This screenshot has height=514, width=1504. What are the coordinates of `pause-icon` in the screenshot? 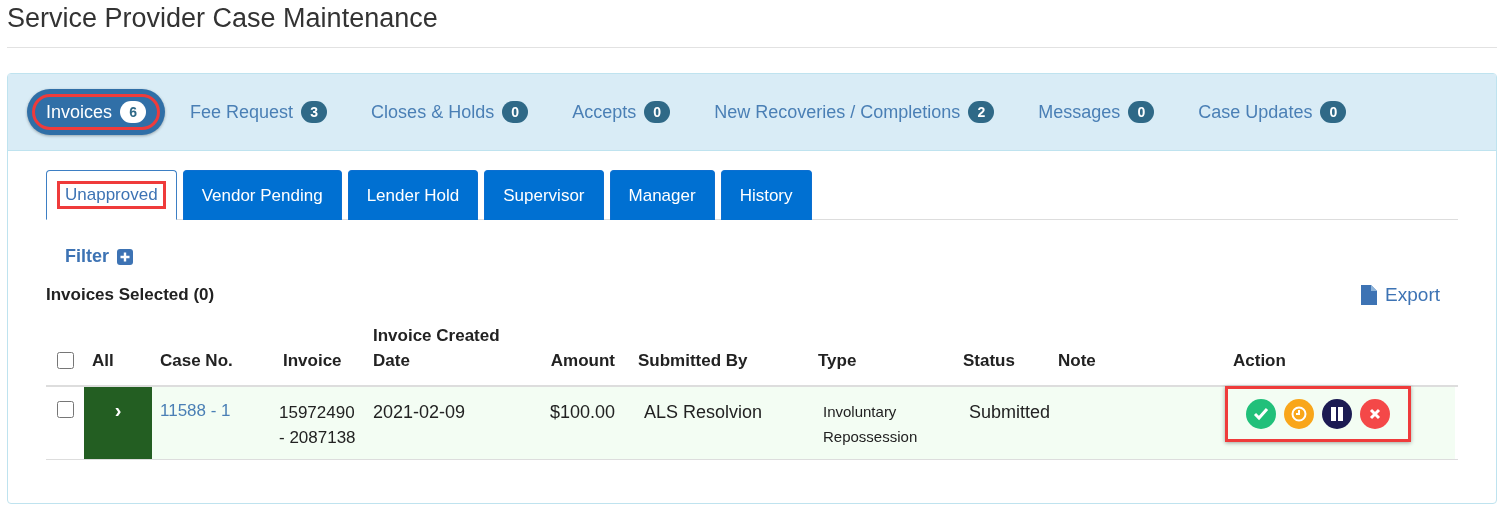 It's located at (1337, 414).